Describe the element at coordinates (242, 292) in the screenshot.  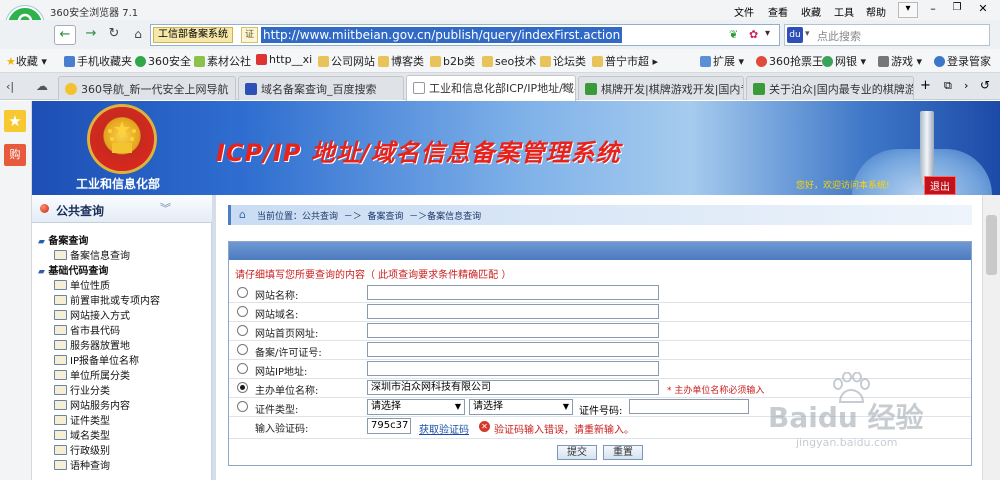
I see `radio-site-name` at that location.